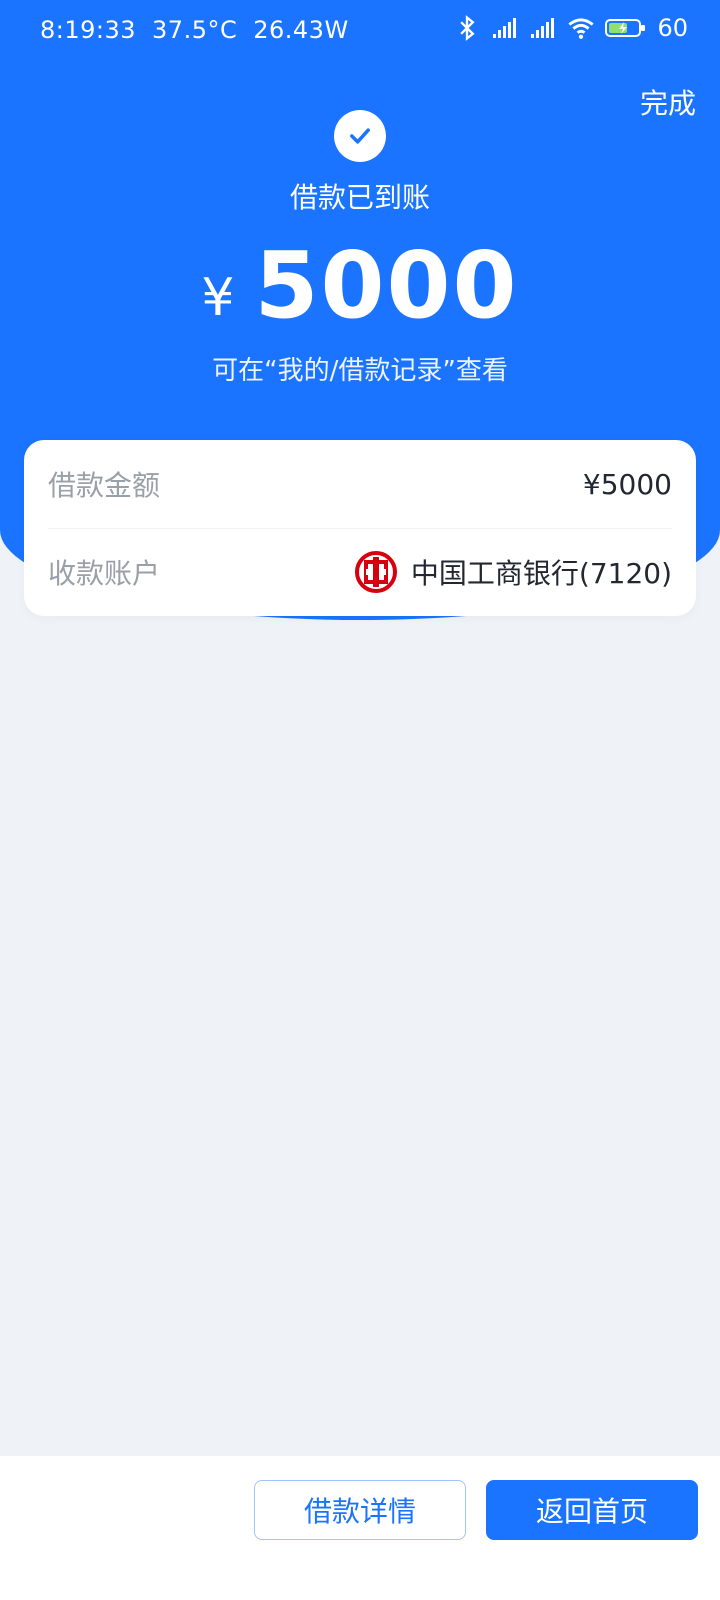 The width and height of the screenshot is (720, 1600). What do you see at coordinates (541, 573) in the screenshot?
I see `bank-name: 中国工商银行(7120)` at bounding box center [541, 573].